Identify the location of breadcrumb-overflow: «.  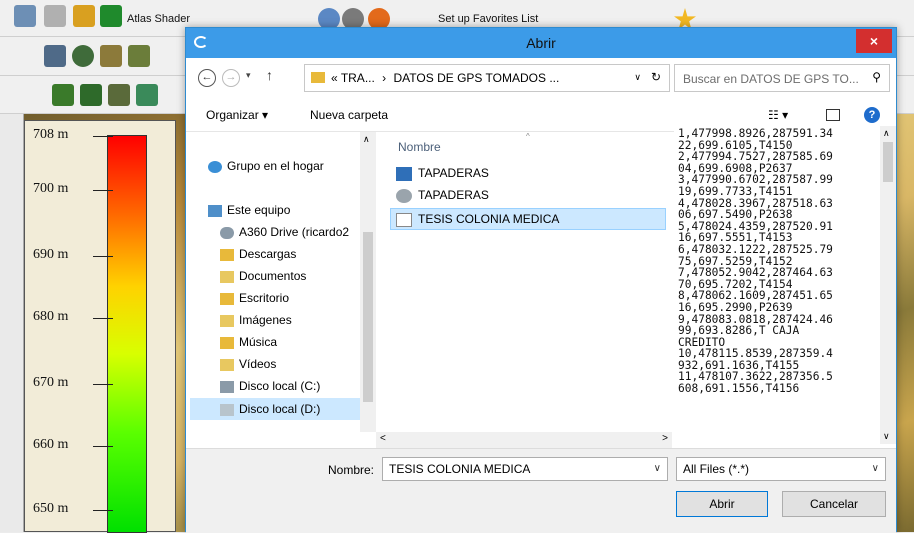
(334, 78).